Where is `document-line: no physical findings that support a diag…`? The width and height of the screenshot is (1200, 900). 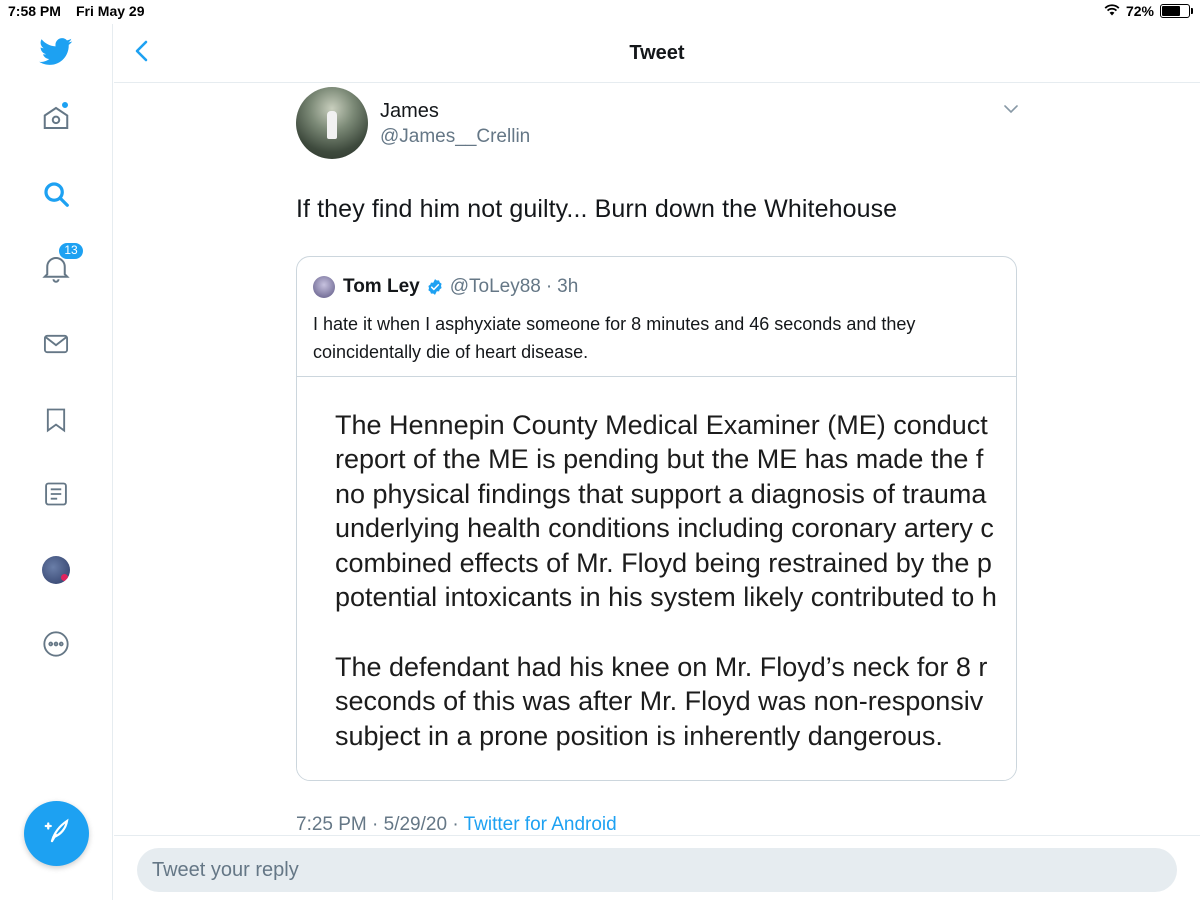
document-line: no physical findings that support a diag… is located at coordinates (661, 493).